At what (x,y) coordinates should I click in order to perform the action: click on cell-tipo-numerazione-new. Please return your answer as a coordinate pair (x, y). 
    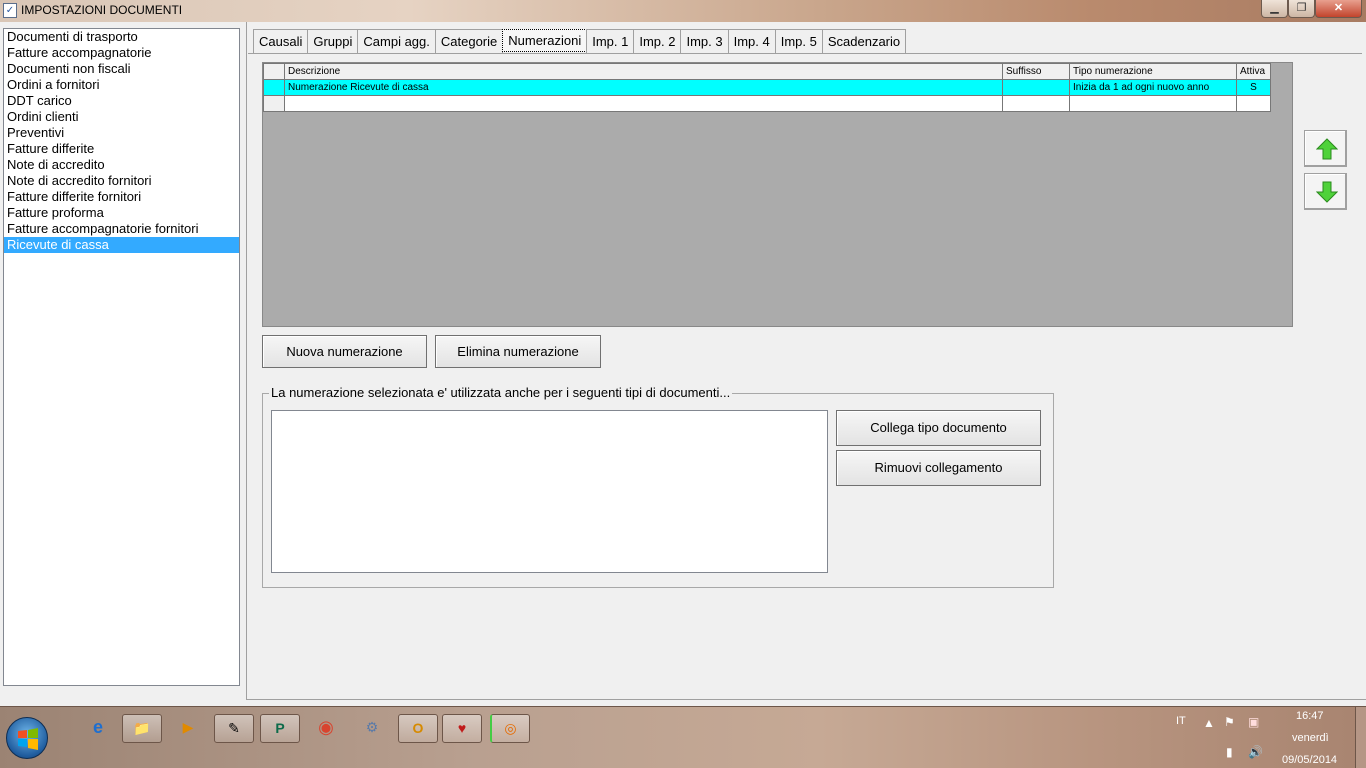
    Looking at the image, I should click on (1153, 103).